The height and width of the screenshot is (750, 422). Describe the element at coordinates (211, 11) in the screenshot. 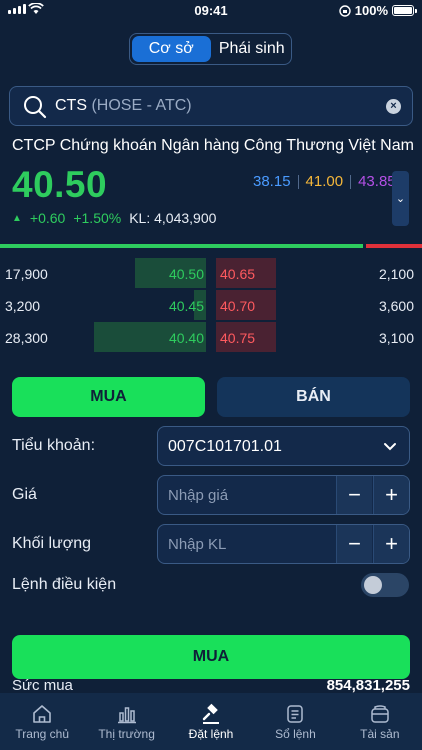

I see `status-bar: 09:41 100%` at that location.